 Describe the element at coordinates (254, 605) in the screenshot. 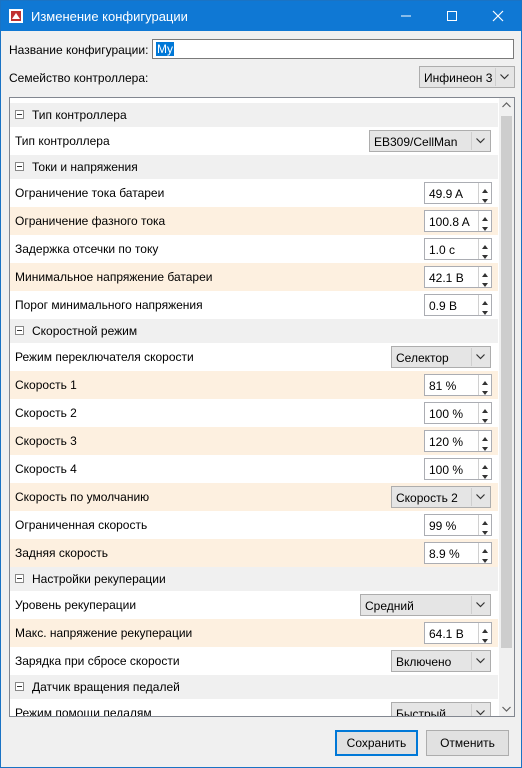

I see `property-row: Уровень рекуперации Средний` at that location.